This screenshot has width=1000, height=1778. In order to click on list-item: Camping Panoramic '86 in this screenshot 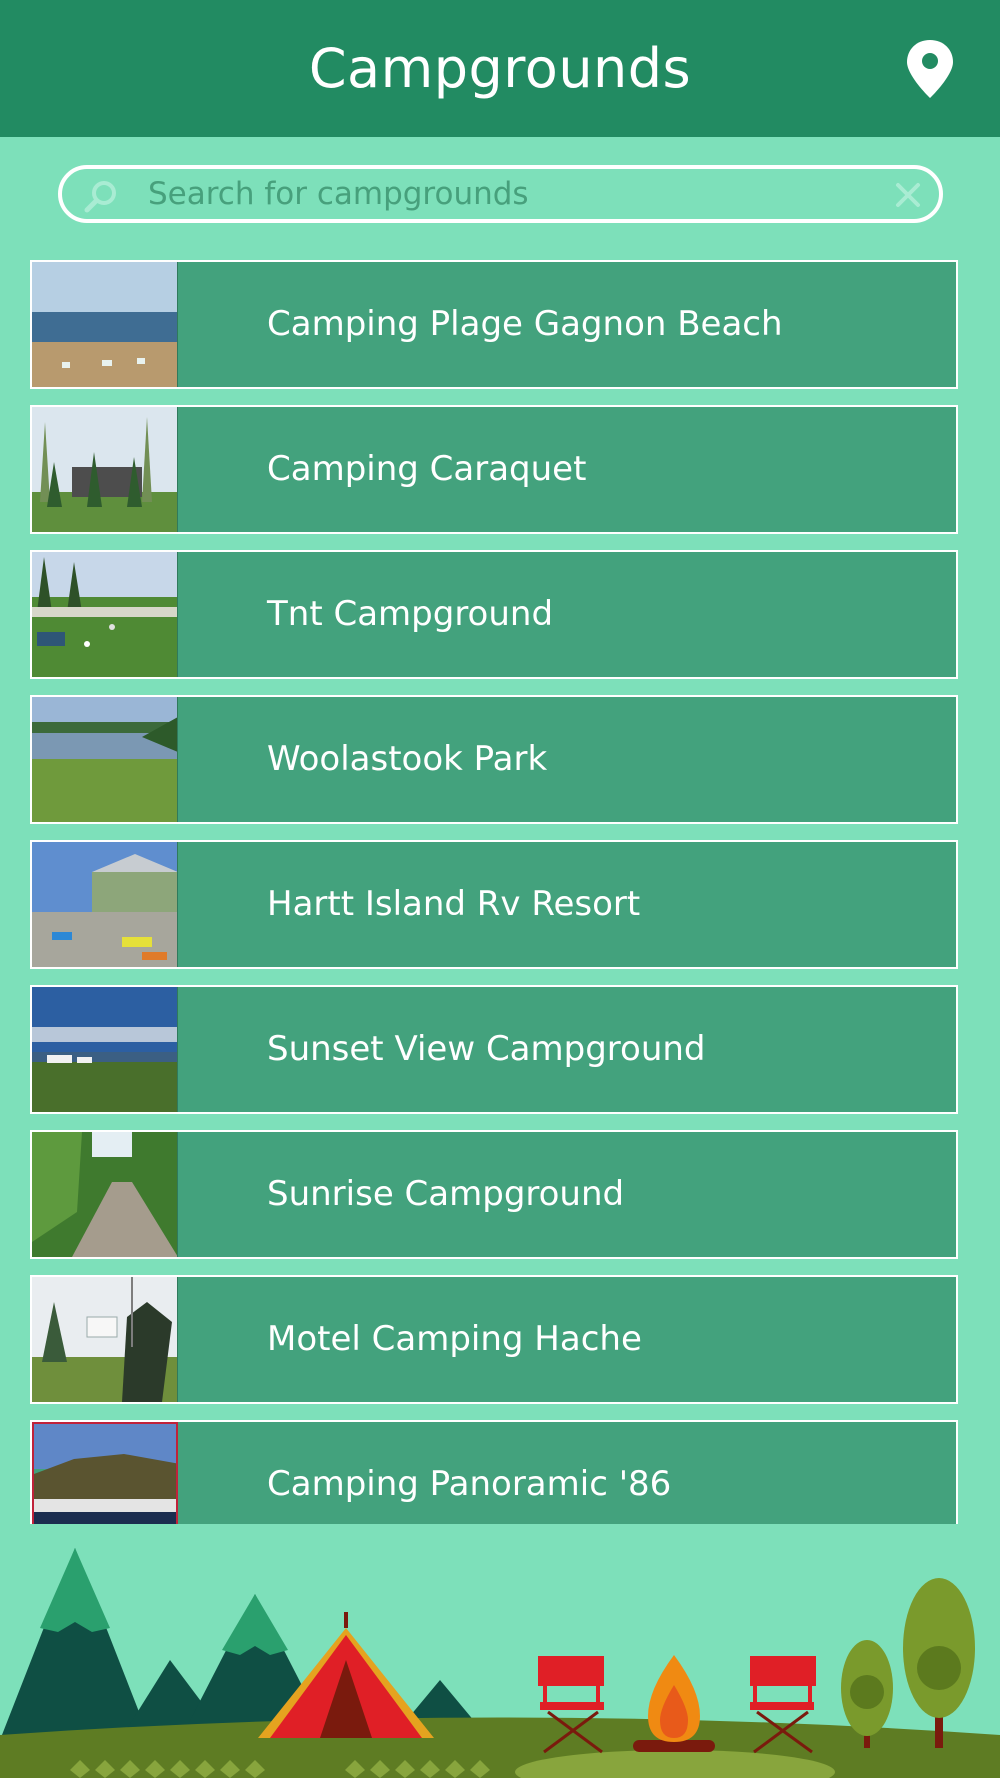, I will do `click(494, 1472)`.